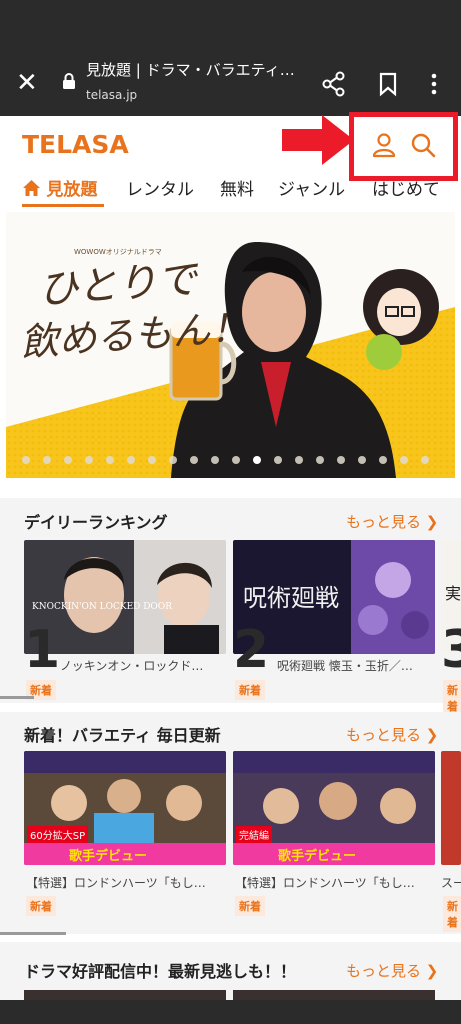 The height and width of the screenshot is (1024, 461). Describe the element at coordinates (311, 187) in the screenshot. I see `tab-genre: ジャンル` at that location.